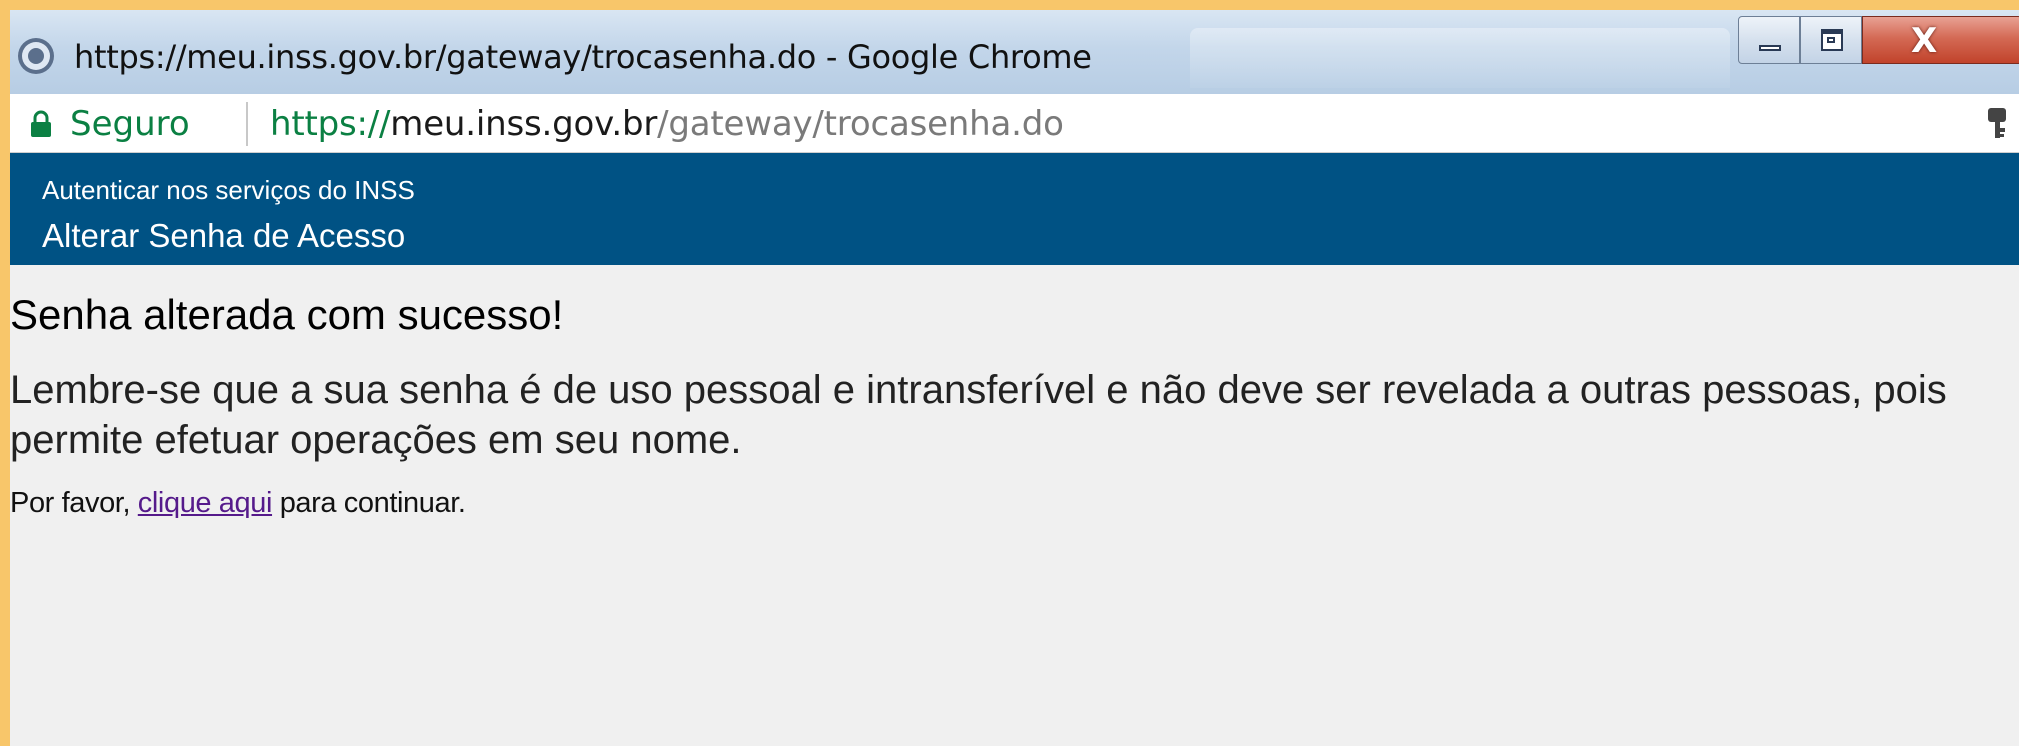 Image resolution: width=2019 pixels, height=746 pixels. Describe the element at coordinates (287, 314) in the screenshot. I see `success-heading: Senha alterada com sucesso!` at that location.